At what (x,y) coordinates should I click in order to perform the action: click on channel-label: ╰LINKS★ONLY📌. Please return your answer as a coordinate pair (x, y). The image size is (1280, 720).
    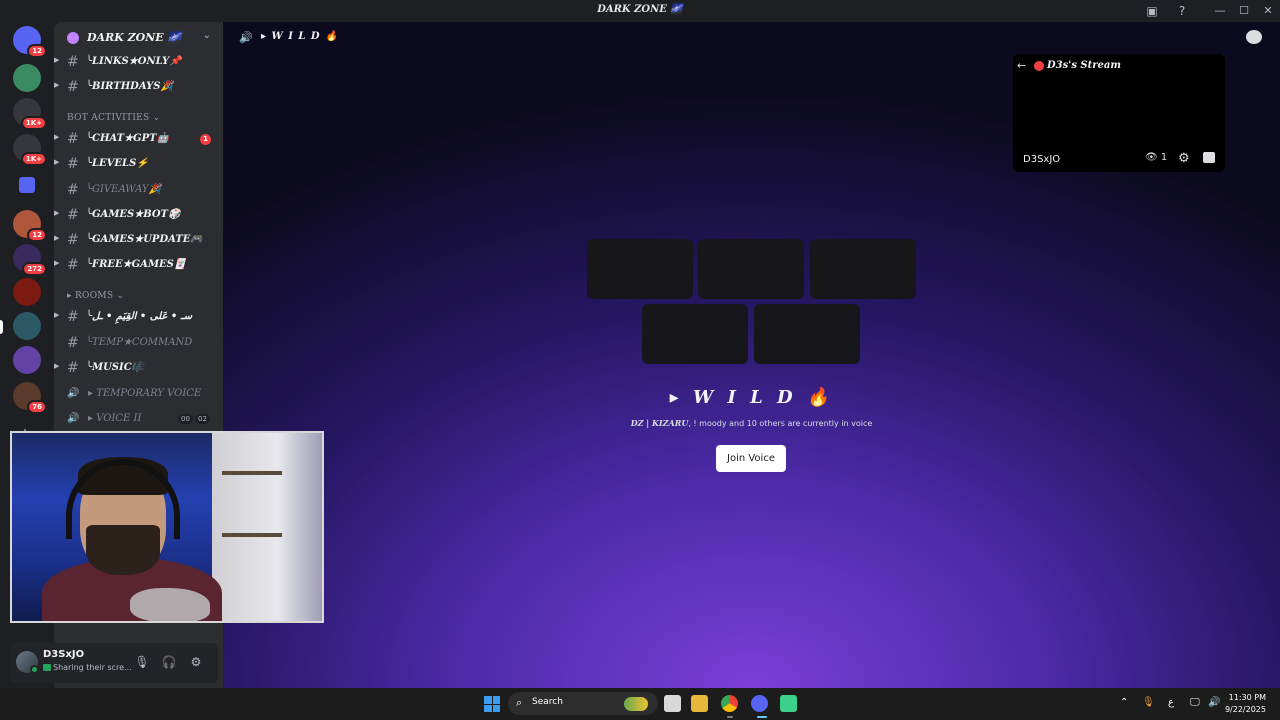
    Looking at the image, I should click on (134, 61).